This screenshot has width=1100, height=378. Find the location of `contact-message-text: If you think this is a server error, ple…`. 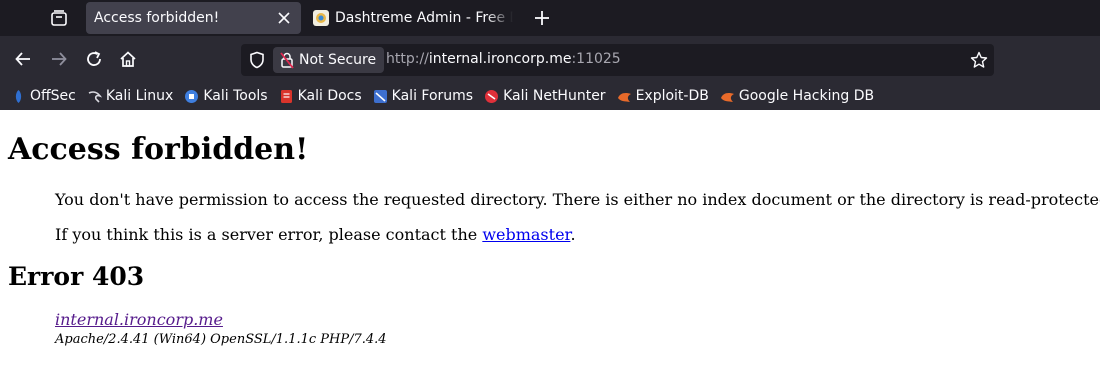

contact-message-text: If you think this is a server error, ple… is located at coordinates (269, 234).